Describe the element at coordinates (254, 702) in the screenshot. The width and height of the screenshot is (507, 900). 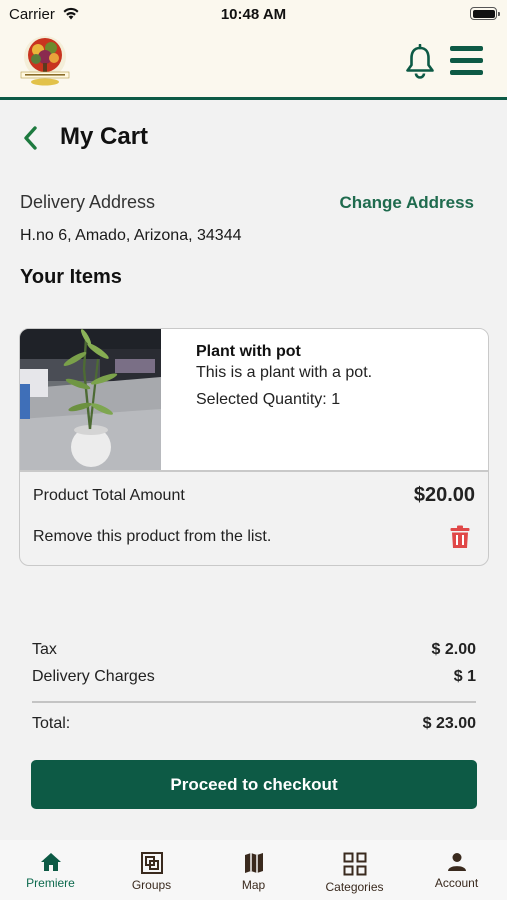
I see `summary-divider` at that location.